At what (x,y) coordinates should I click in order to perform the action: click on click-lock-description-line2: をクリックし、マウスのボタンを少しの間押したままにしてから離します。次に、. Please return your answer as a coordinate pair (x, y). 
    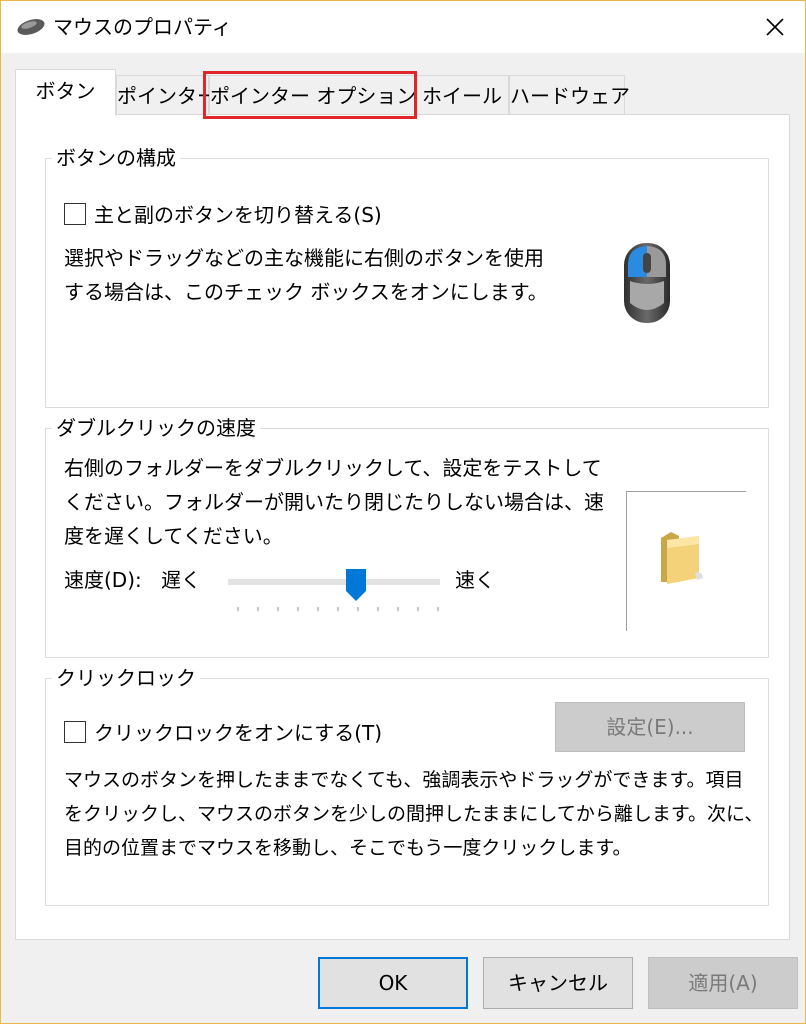
    Looking at the image, I should click on (414, 814).